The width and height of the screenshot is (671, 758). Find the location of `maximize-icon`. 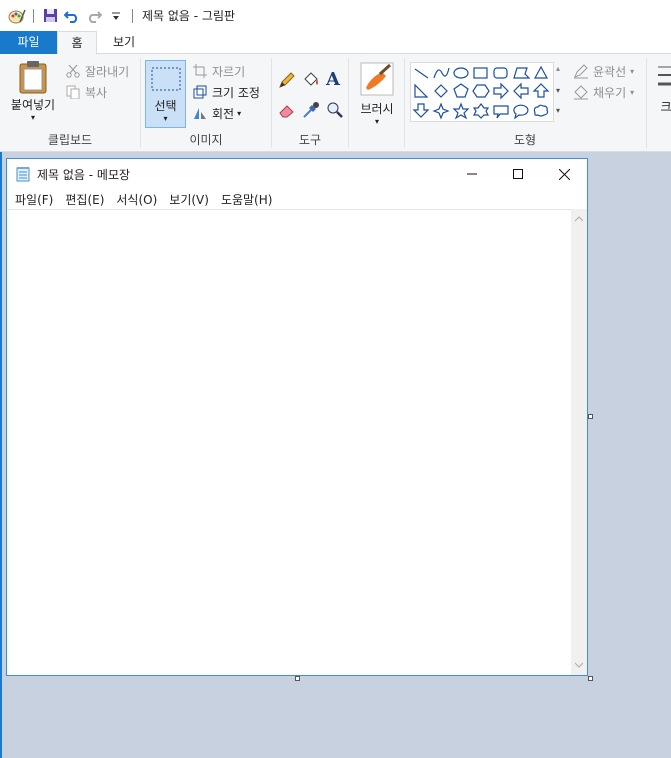

maximize-icon is located at coordinates (518, 174).